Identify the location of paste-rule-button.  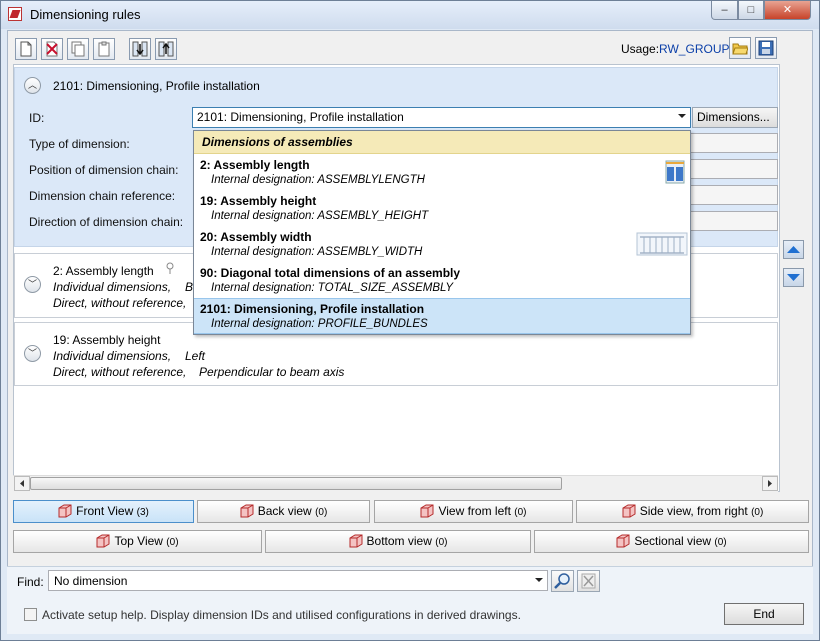
(104, 49).